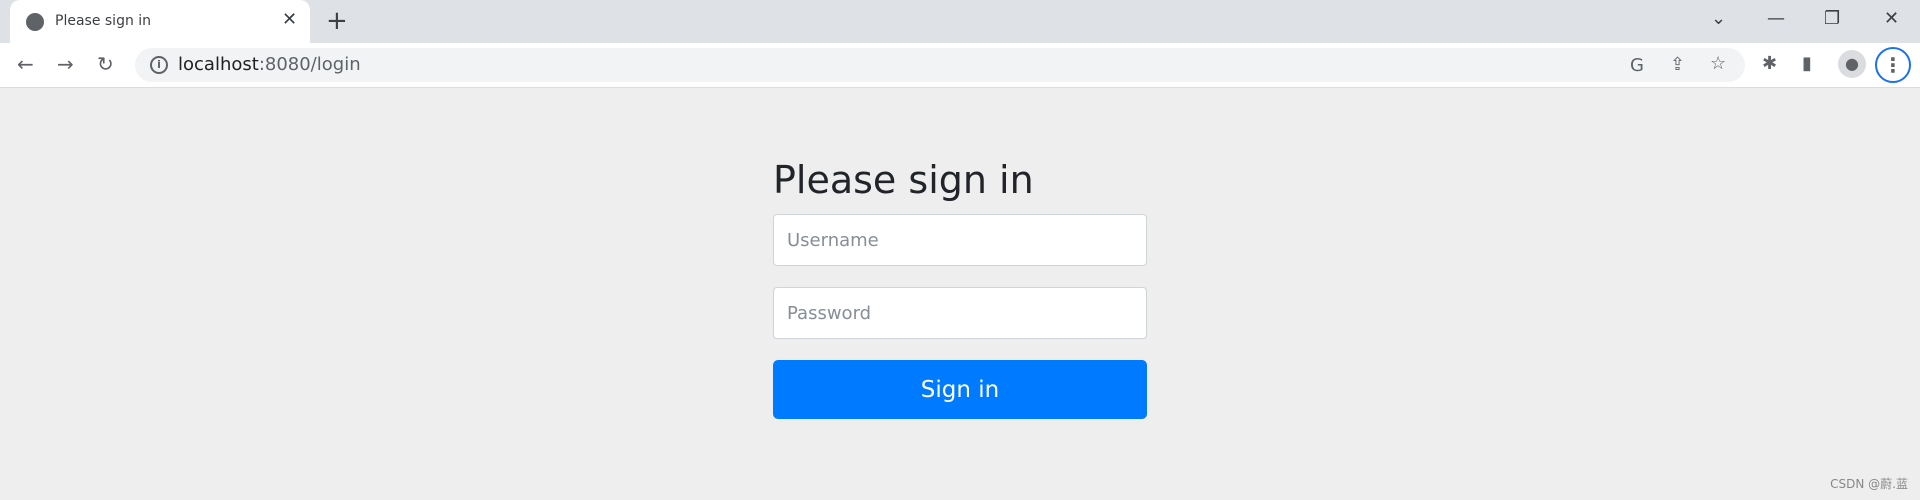 This screenshot has width=1920, height=500. I want to click on translate-icon: G, so click(1637, 65).